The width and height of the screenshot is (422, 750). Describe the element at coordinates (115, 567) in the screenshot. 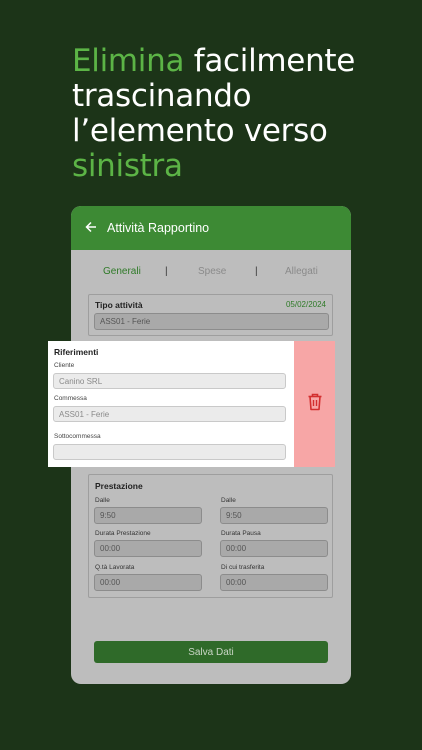

I see `qta-lavorata-label: Q.tà Lavorata` at that location.